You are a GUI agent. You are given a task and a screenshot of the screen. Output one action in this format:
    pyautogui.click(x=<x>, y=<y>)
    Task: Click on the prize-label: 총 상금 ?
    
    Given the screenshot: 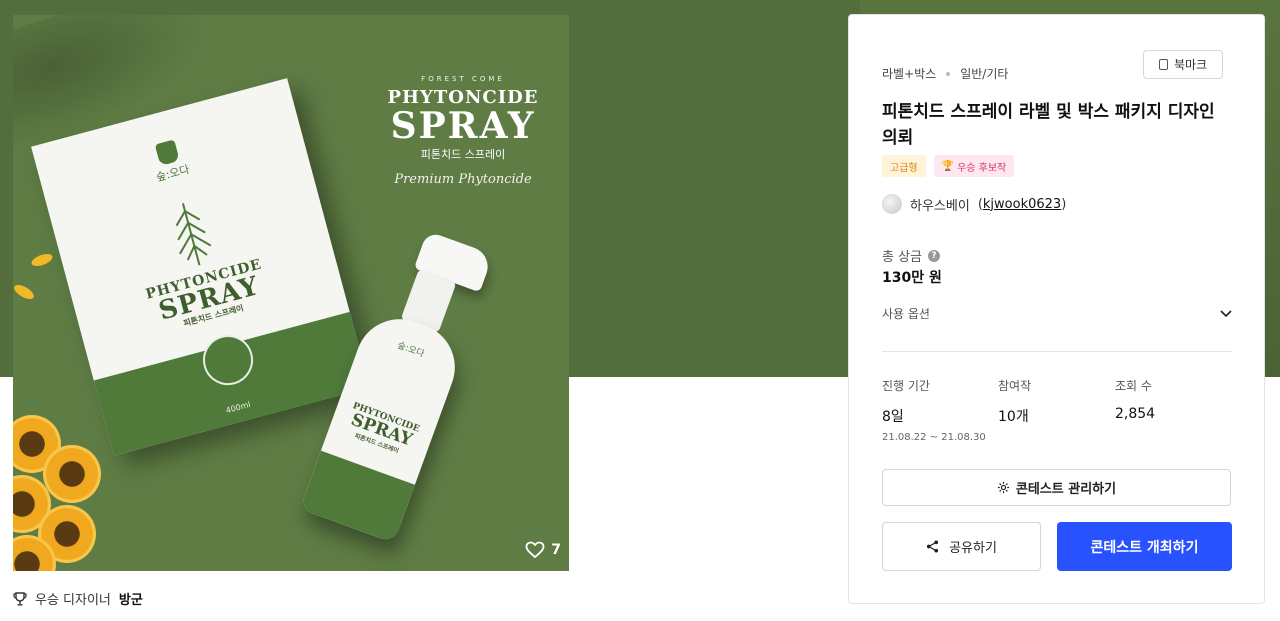 What is the action you would take?
    pyautogui.click(x=911, y=255)
    